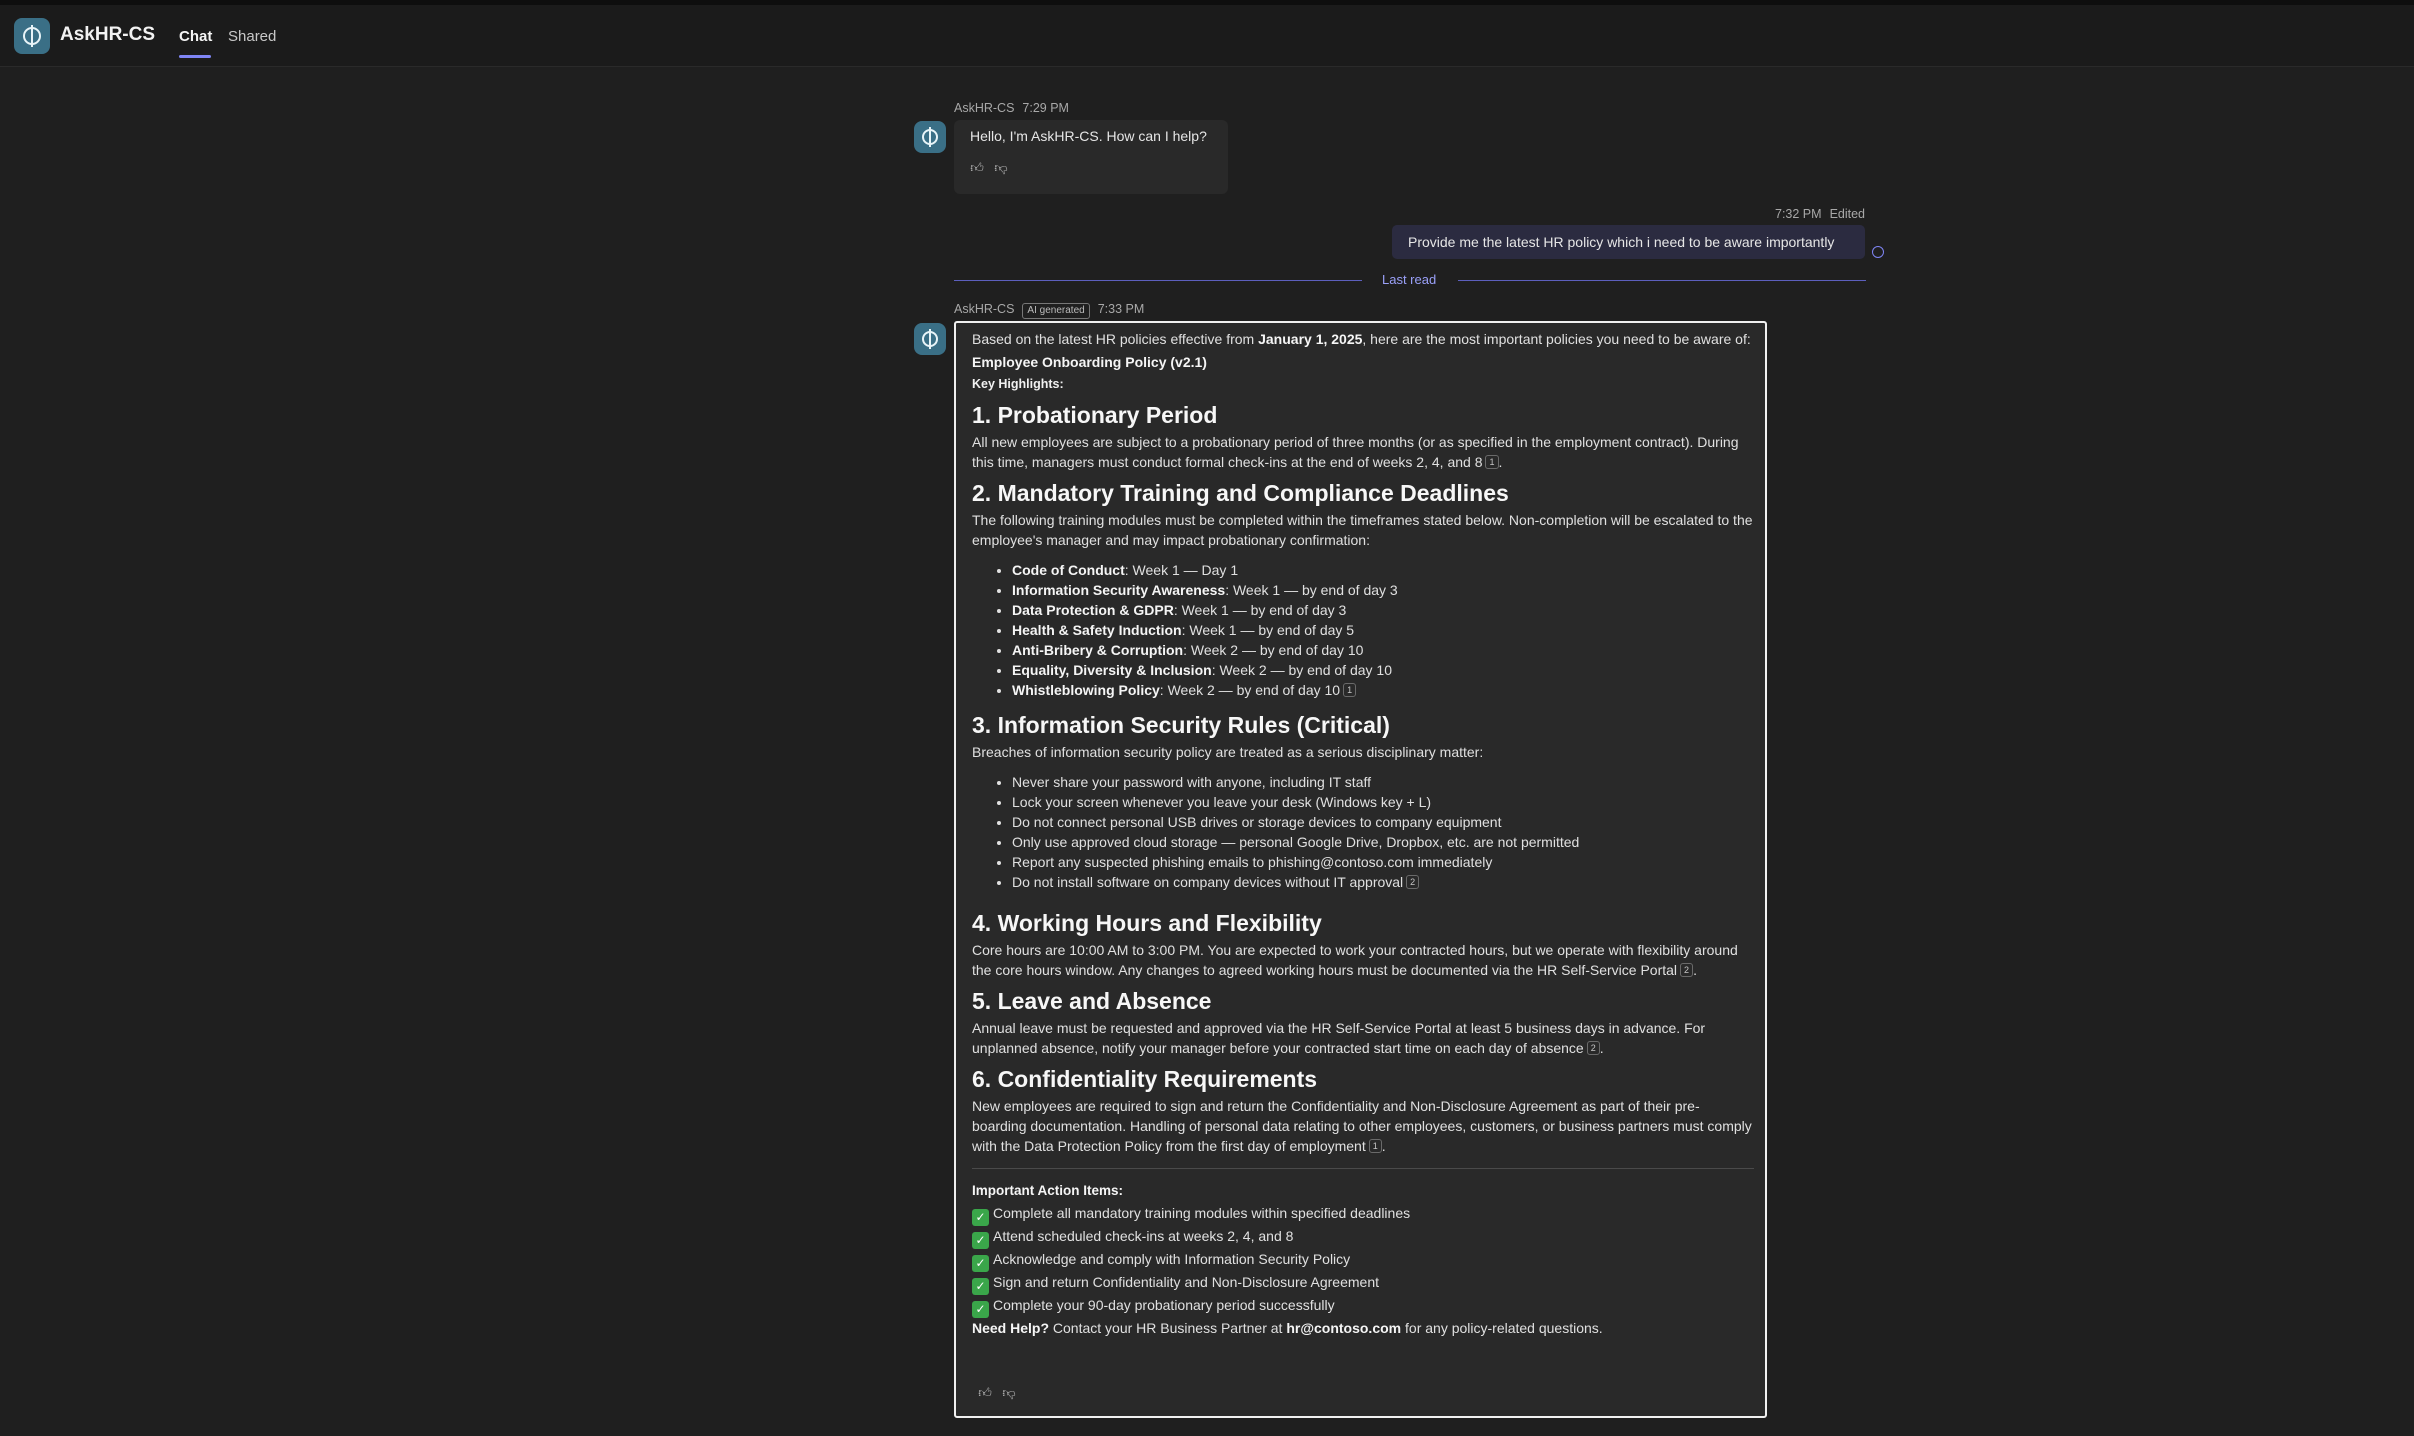  What do you see at coordinates (1181, 725) in the screenshot?
I see `section-heading: 3. Information Security Rules (Critical)` at bounding box center [1181, 725].